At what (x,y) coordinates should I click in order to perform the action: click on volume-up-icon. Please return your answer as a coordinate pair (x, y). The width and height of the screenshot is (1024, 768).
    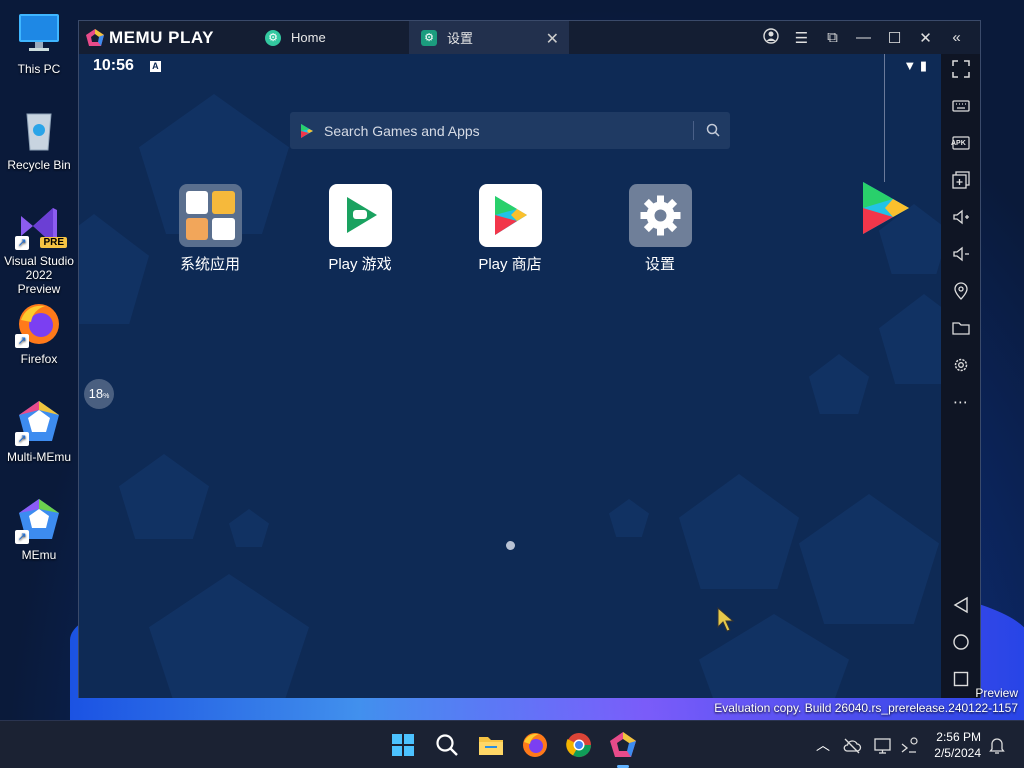
    Looking at the image, I should click on (960, 220).